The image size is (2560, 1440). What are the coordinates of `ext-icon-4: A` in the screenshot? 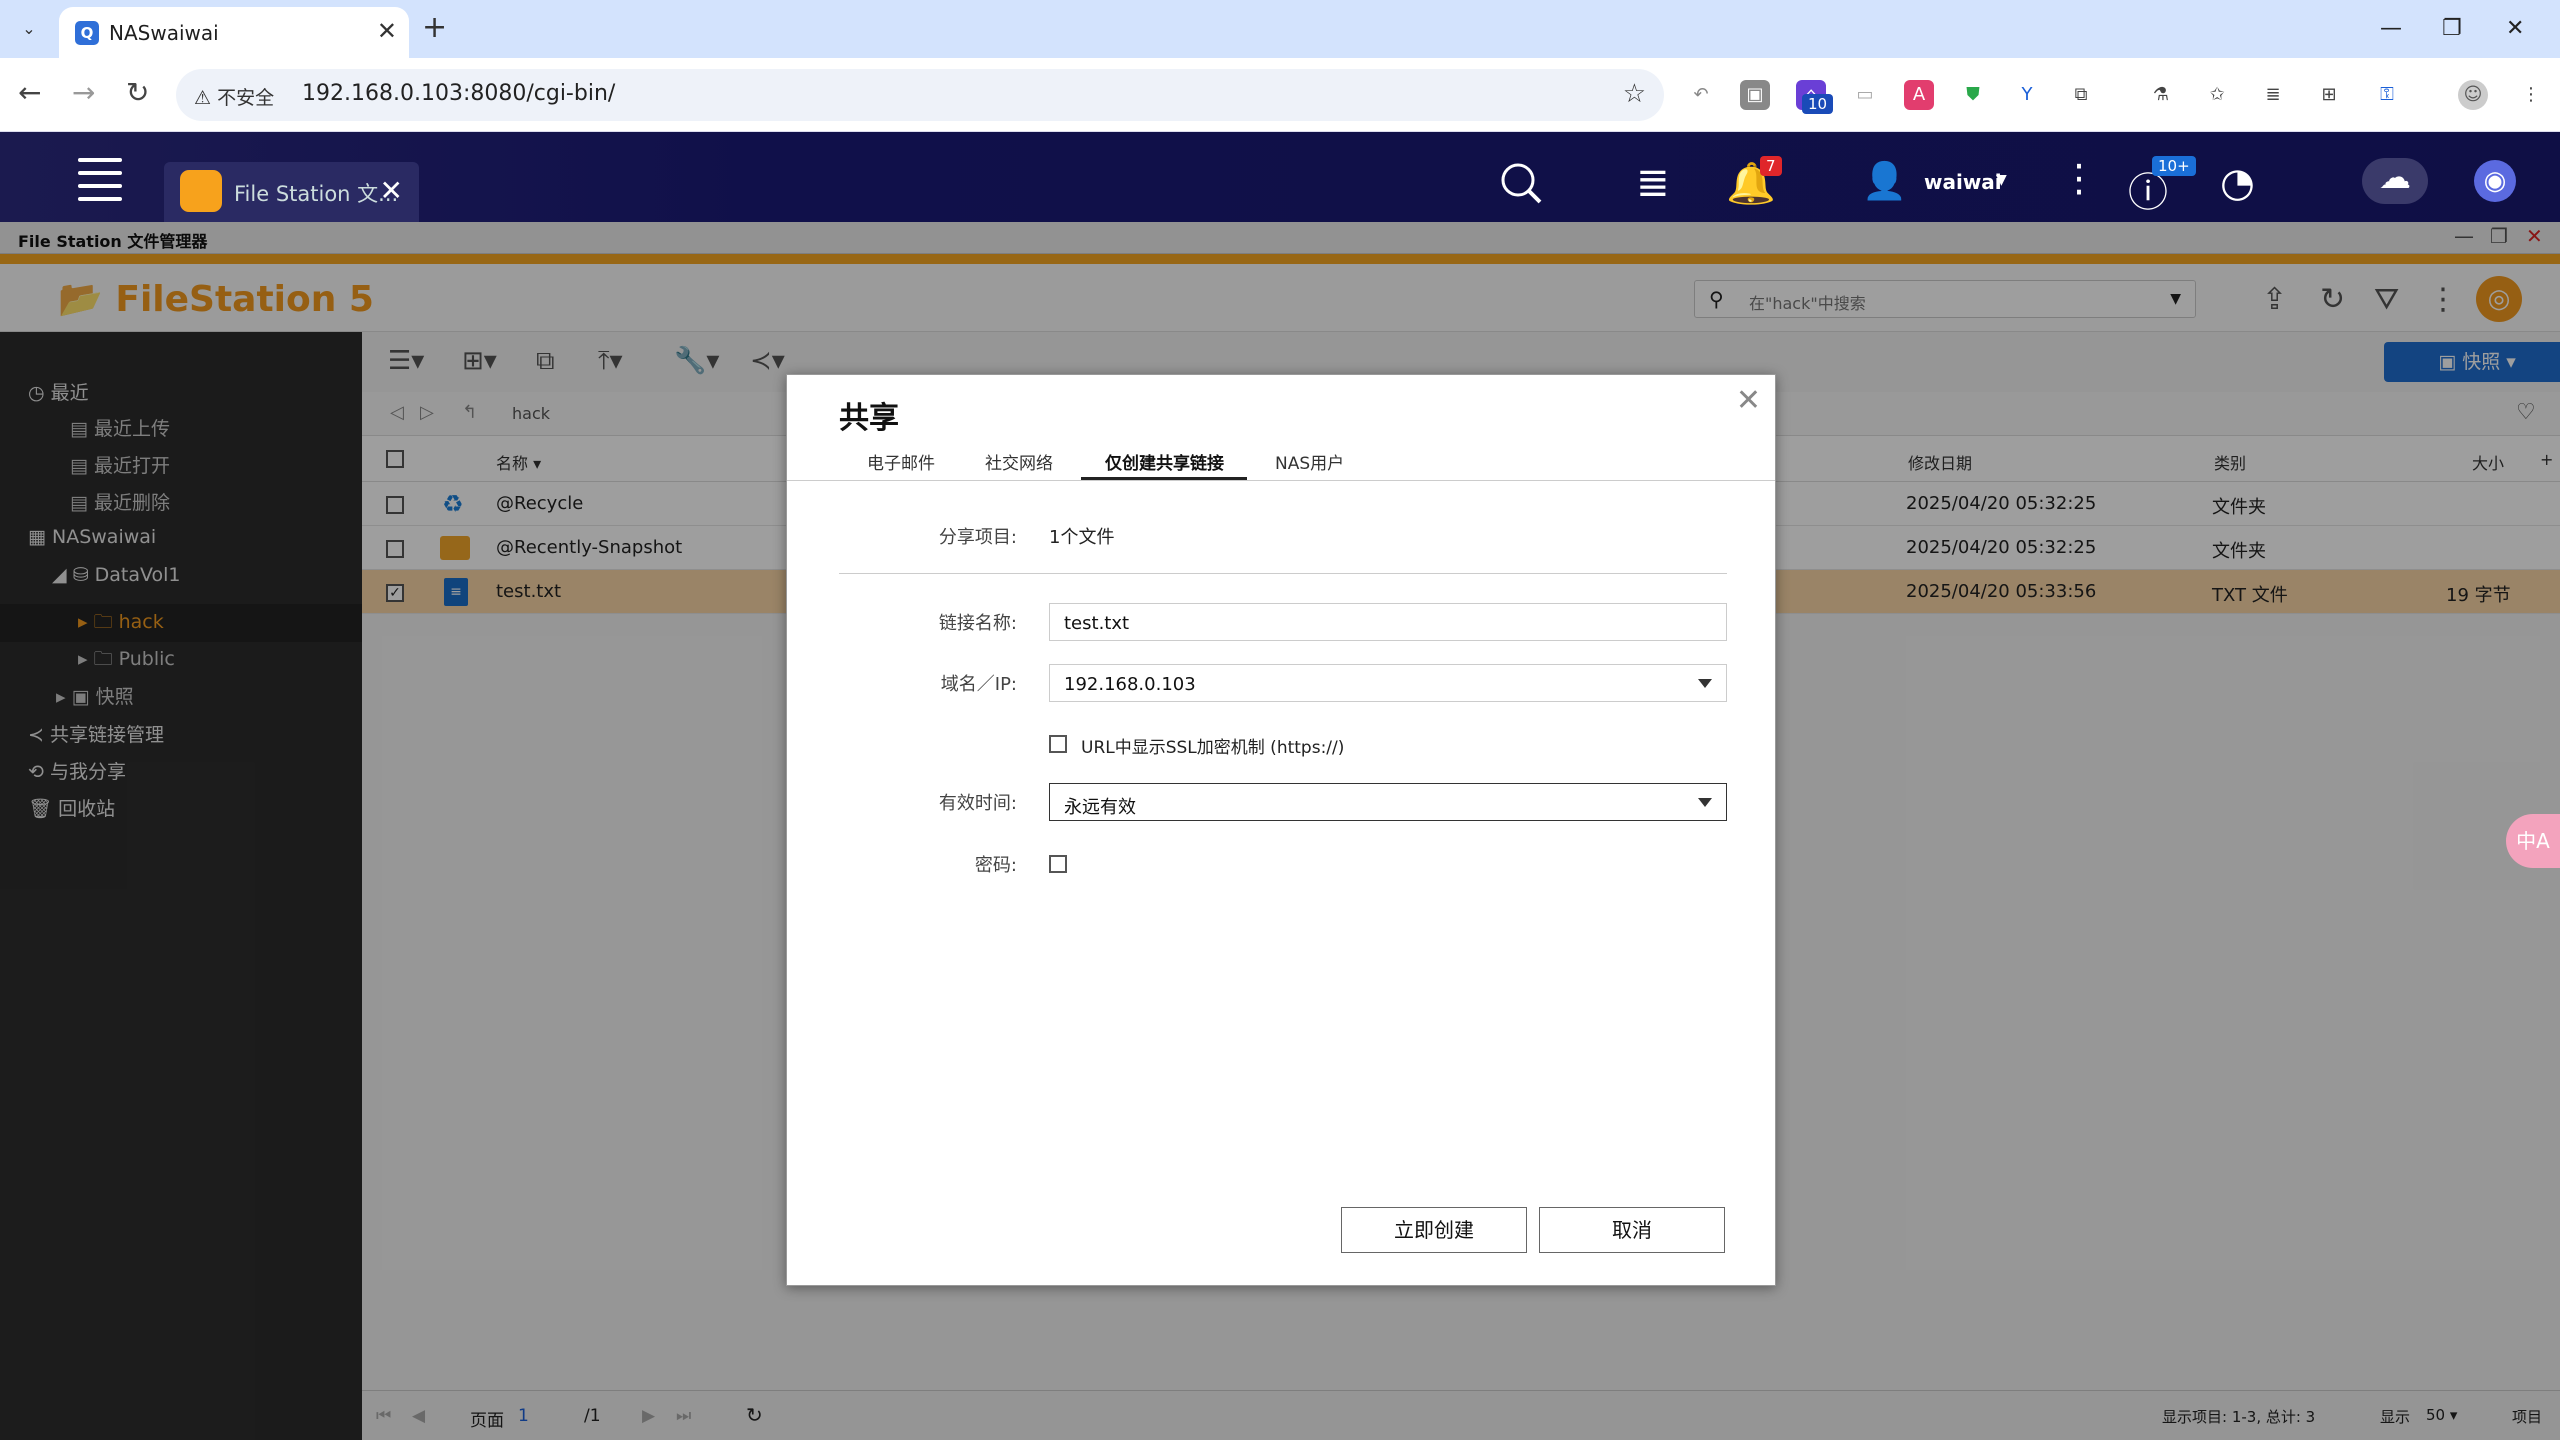 It's located at (1919, 95).